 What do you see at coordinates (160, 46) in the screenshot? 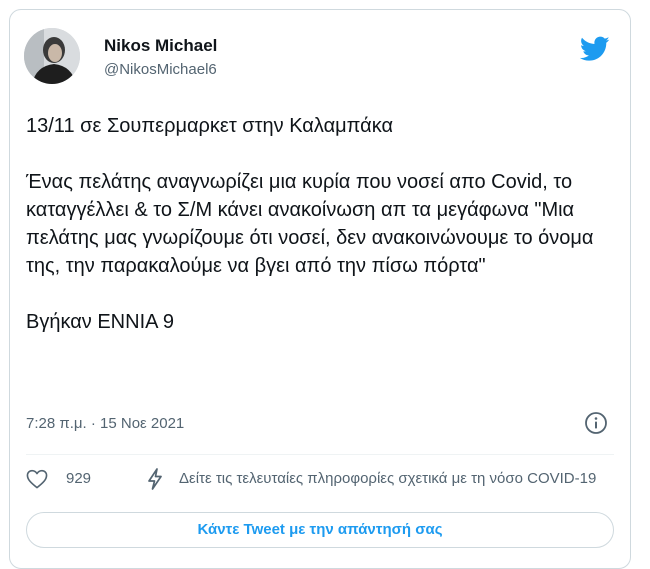
I see `author-name: Nikos Michael` at bounding box center [160, 46].